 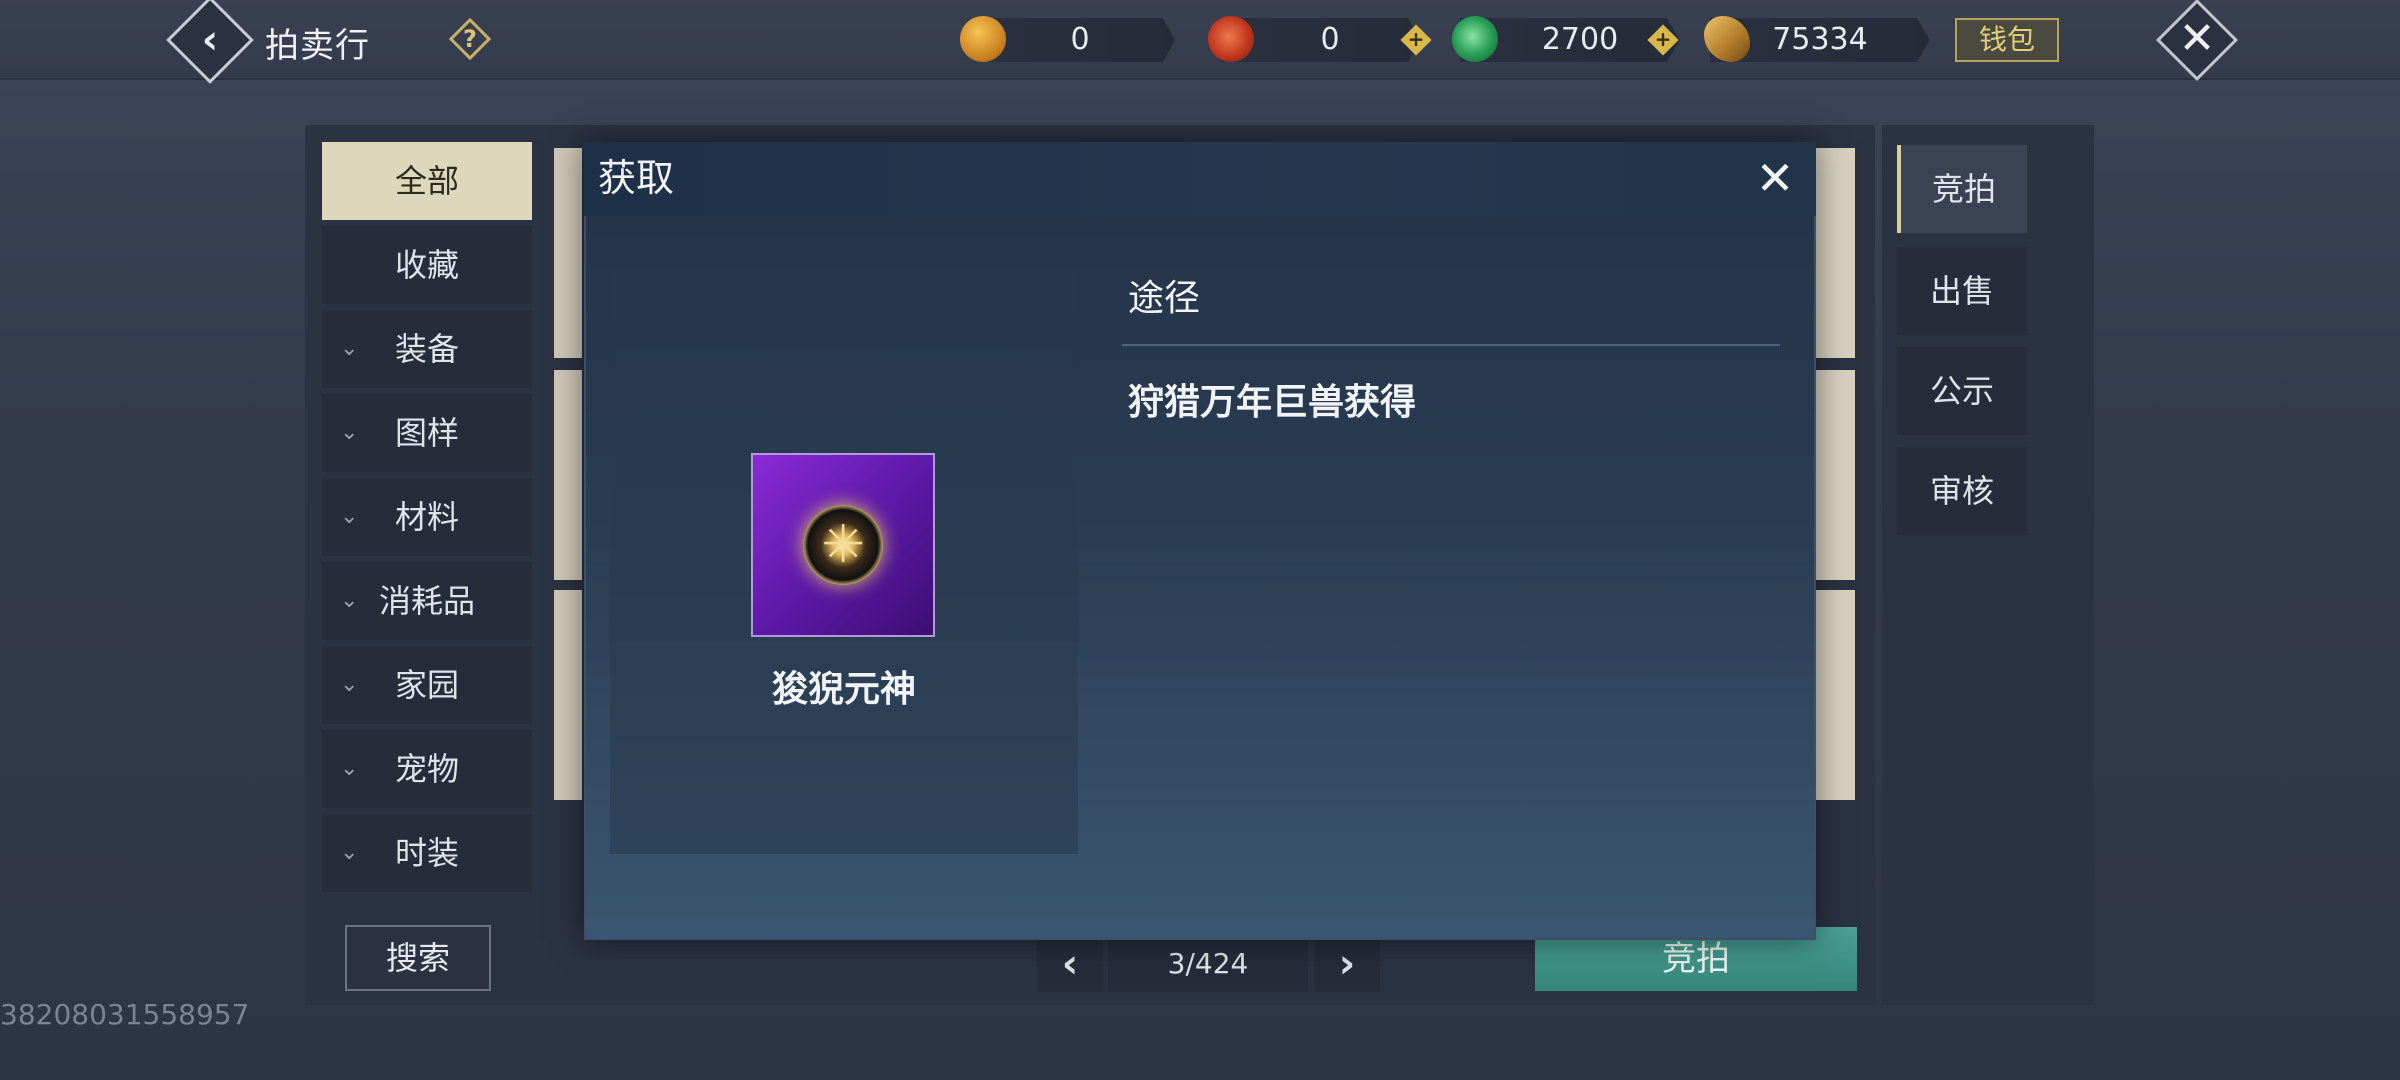 I want to click on category-patterns: ⌄ 图样, so click(x=427, y=433).